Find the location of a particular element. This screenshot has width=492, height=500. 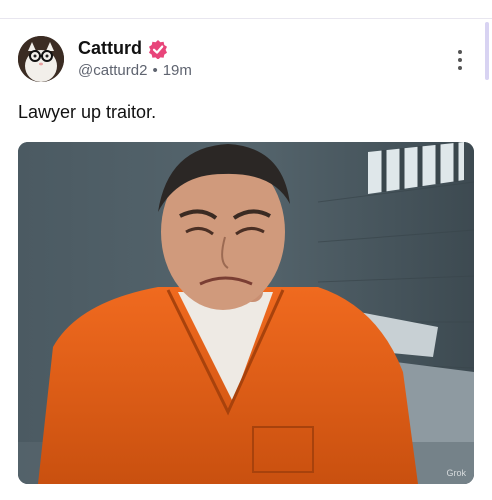

author-name-row: Catturd is located at coordinates (123, 49).